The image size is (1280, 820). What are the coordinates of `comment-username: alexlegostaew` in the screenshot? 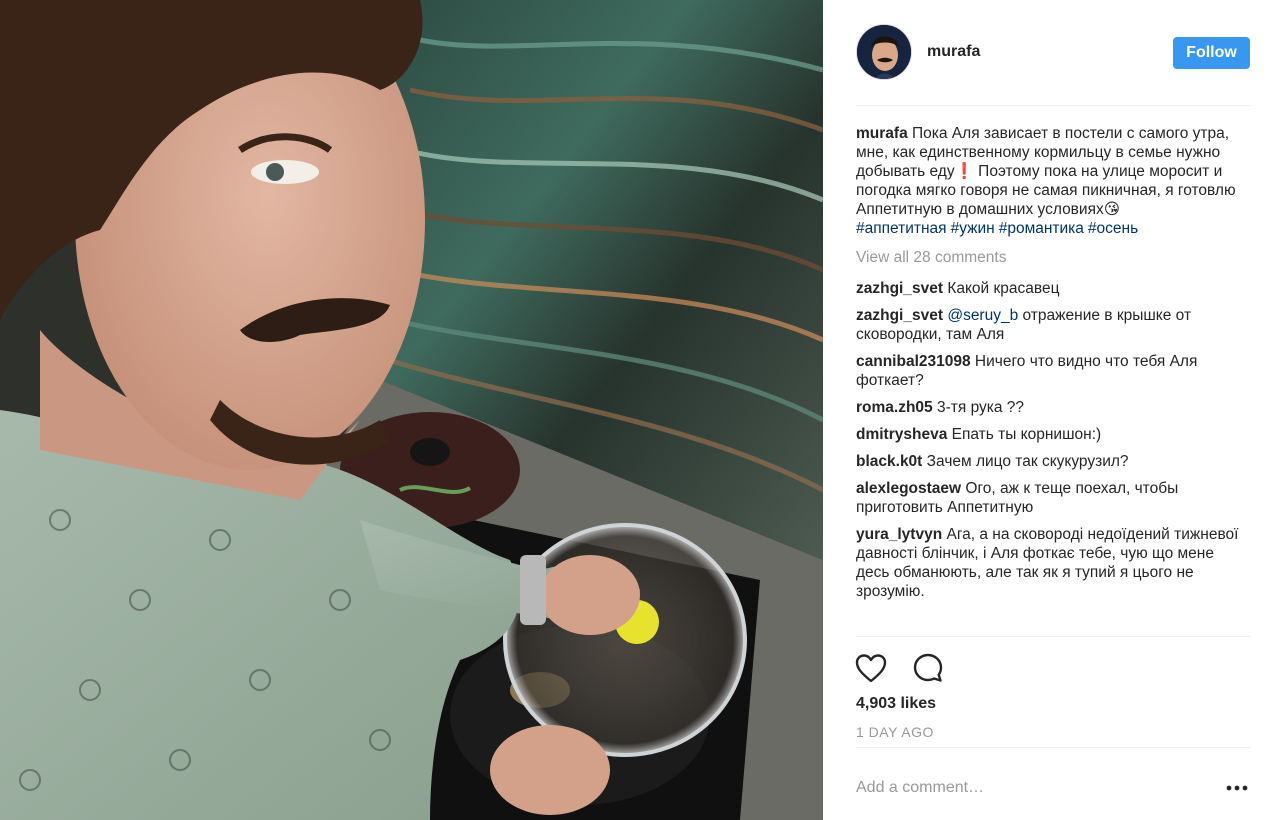 It's located at (908, 488).